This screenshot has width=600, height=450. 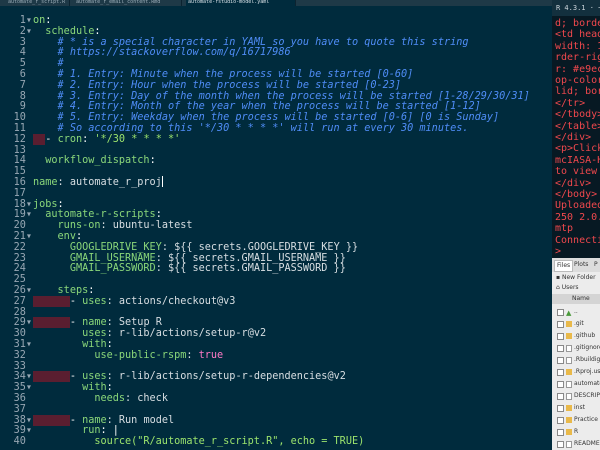 What do you see at coordinates (587, 396) in the screenshot?
I see `file-name: DESCRIPTION` at bounding box center [587, 396].